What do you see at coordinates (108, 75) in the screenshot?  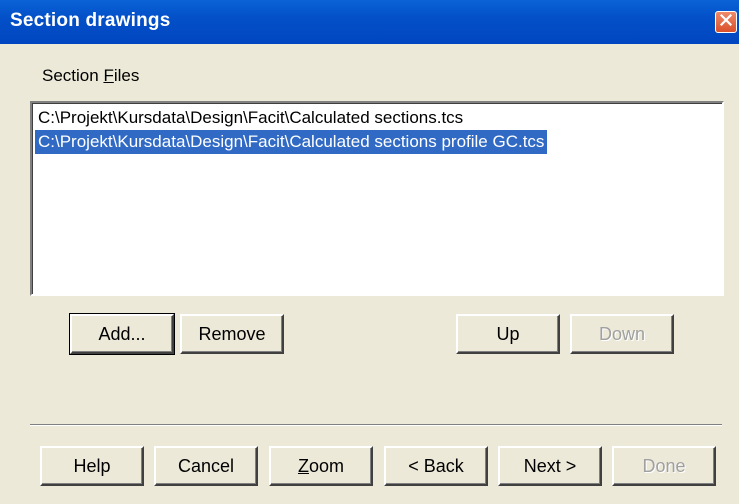 I see `section-files-label-mnemonic: F` at bounding box center [108, 75].